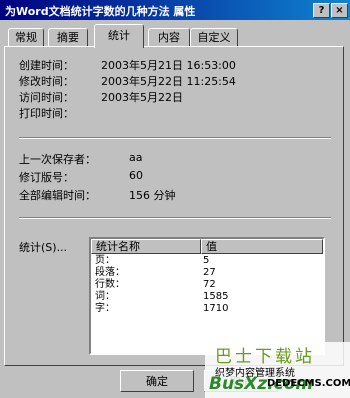  What do you see at coordinates (146, 246) in the screenshot?
I see `column-header-name: 统计名称` at bounding box center [146, 246].